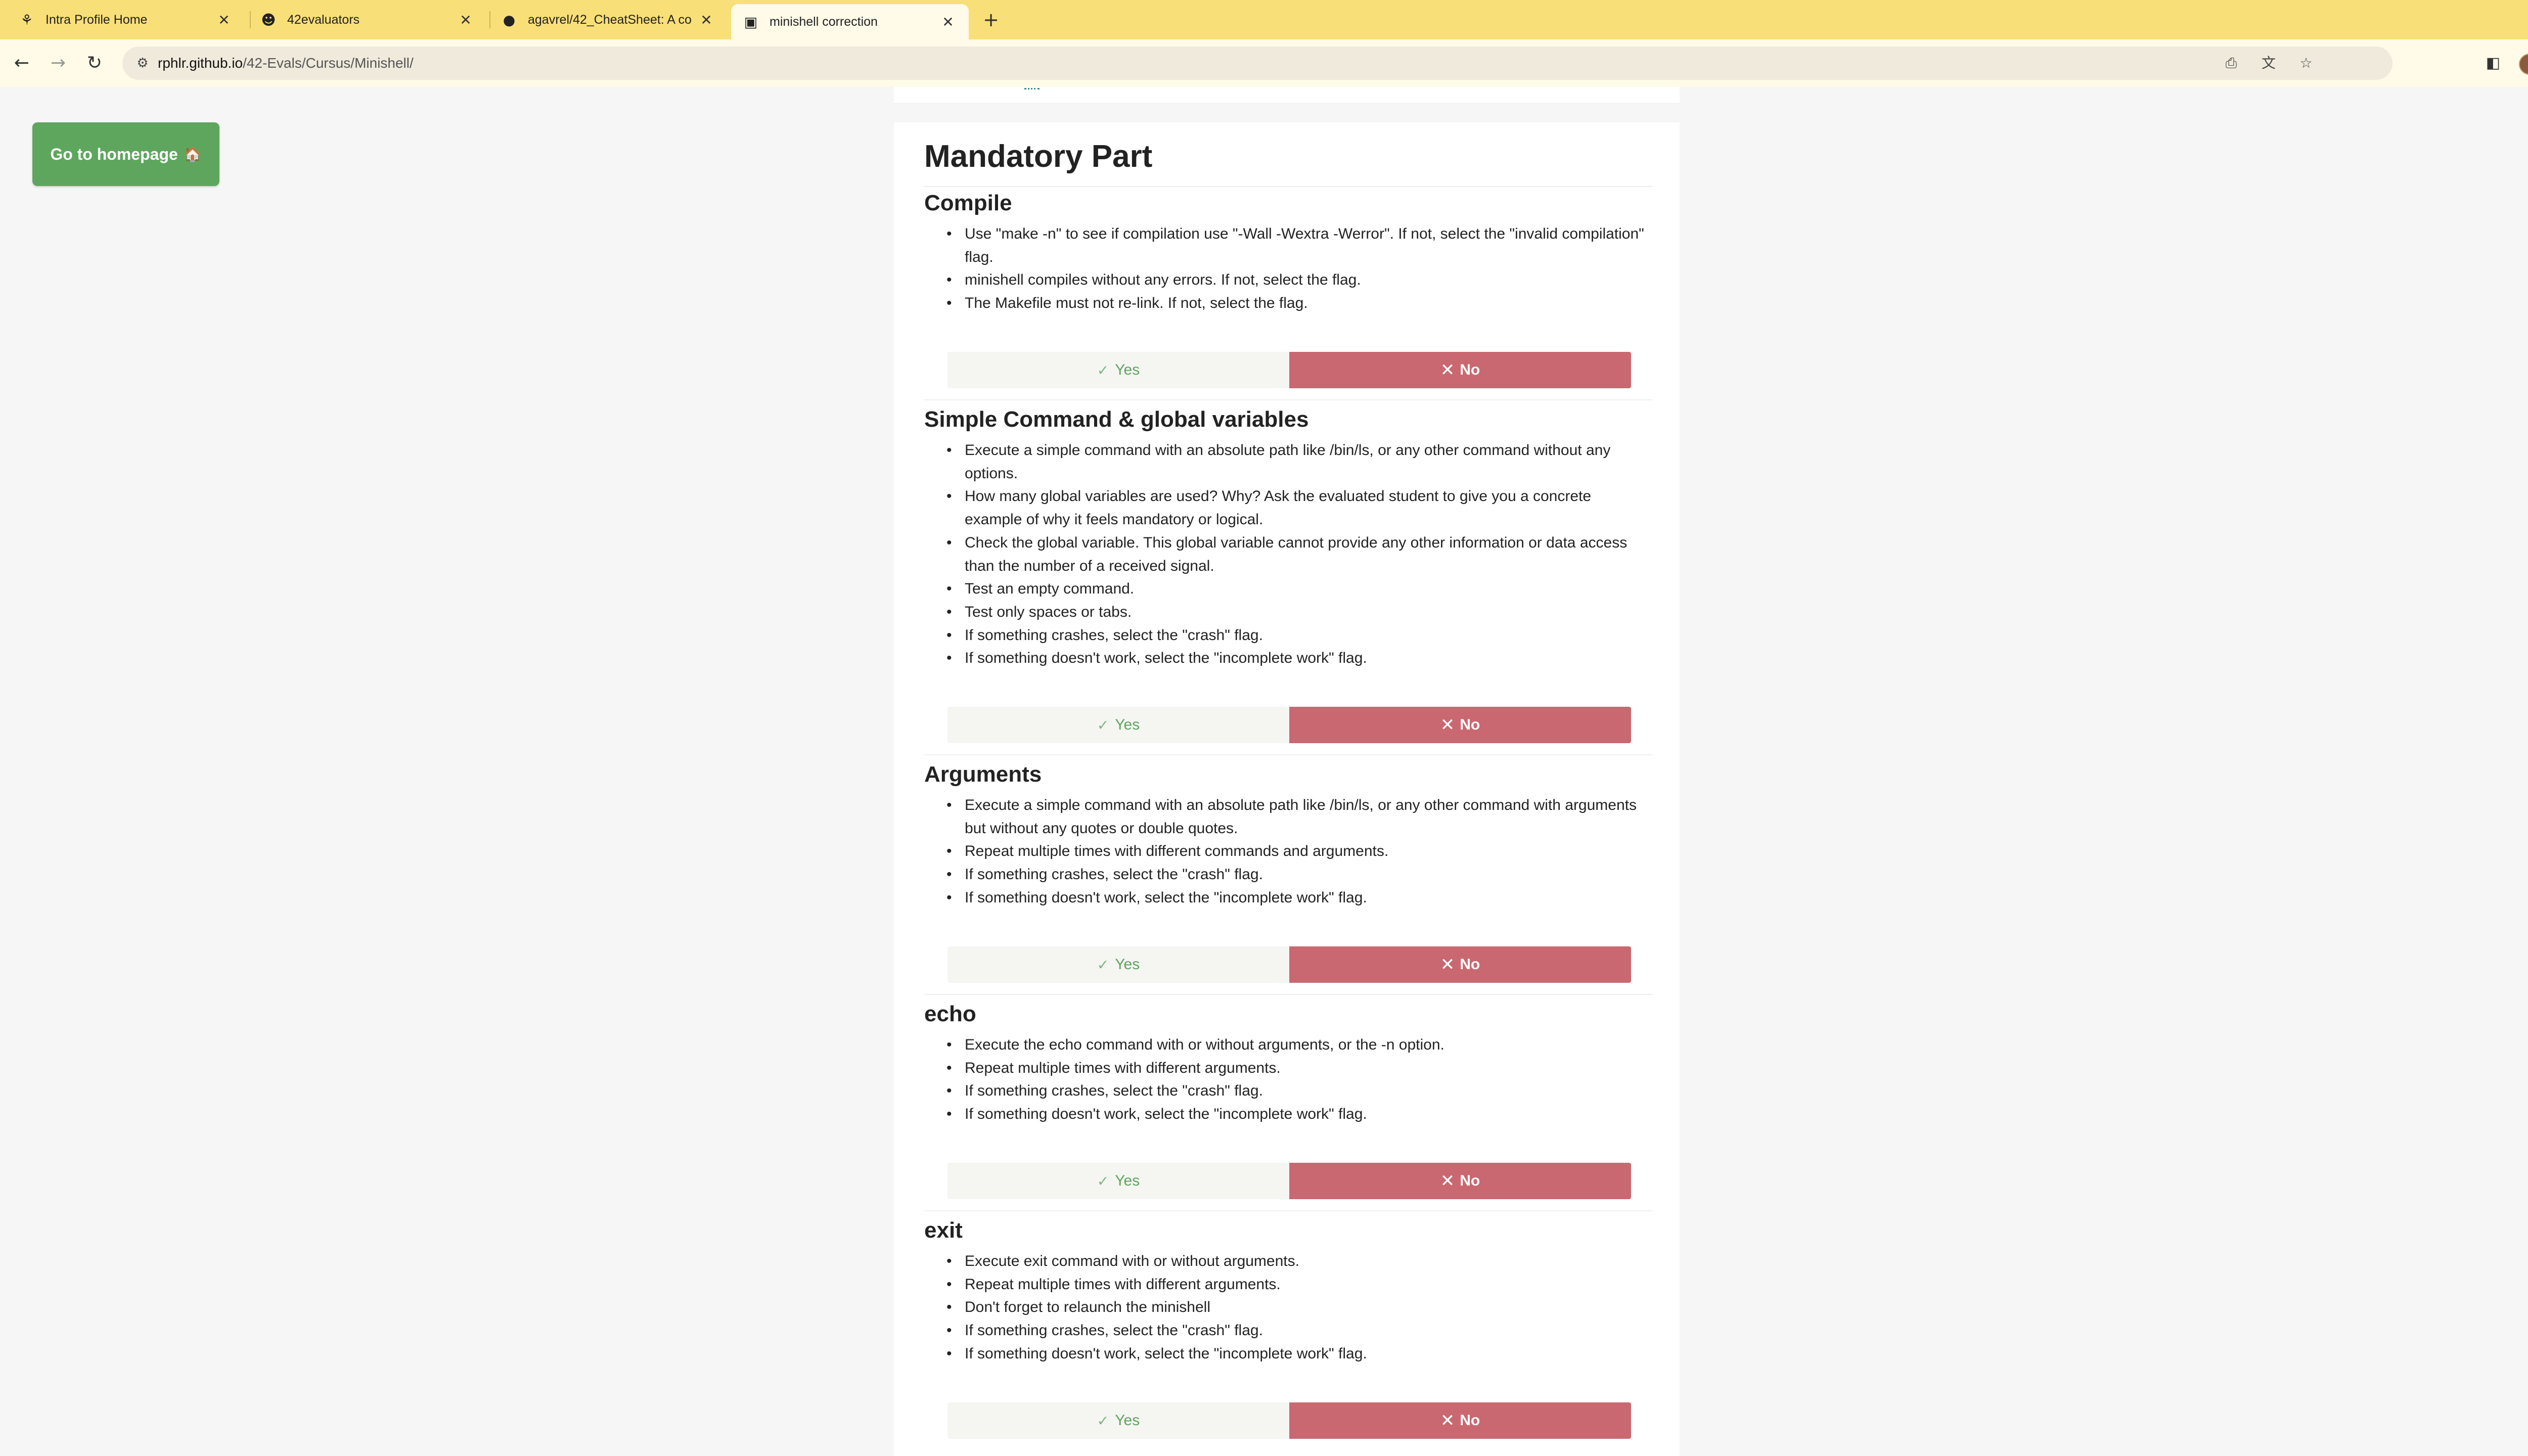 This screenshot has width=2528, height=1456. Describe the element at coordinates (944, 1230) in the screenshot. I see `section-heading: exit` at that location.